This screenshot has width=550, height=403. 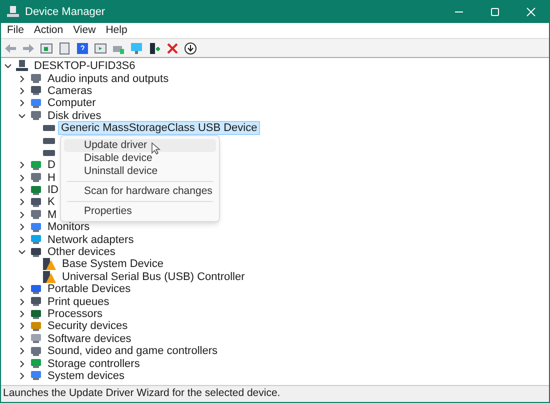 What do you see at coordinates (89, 289) in the screenshot?
I see `tree-item: Portable Devices` at bounding box center [89, 289].